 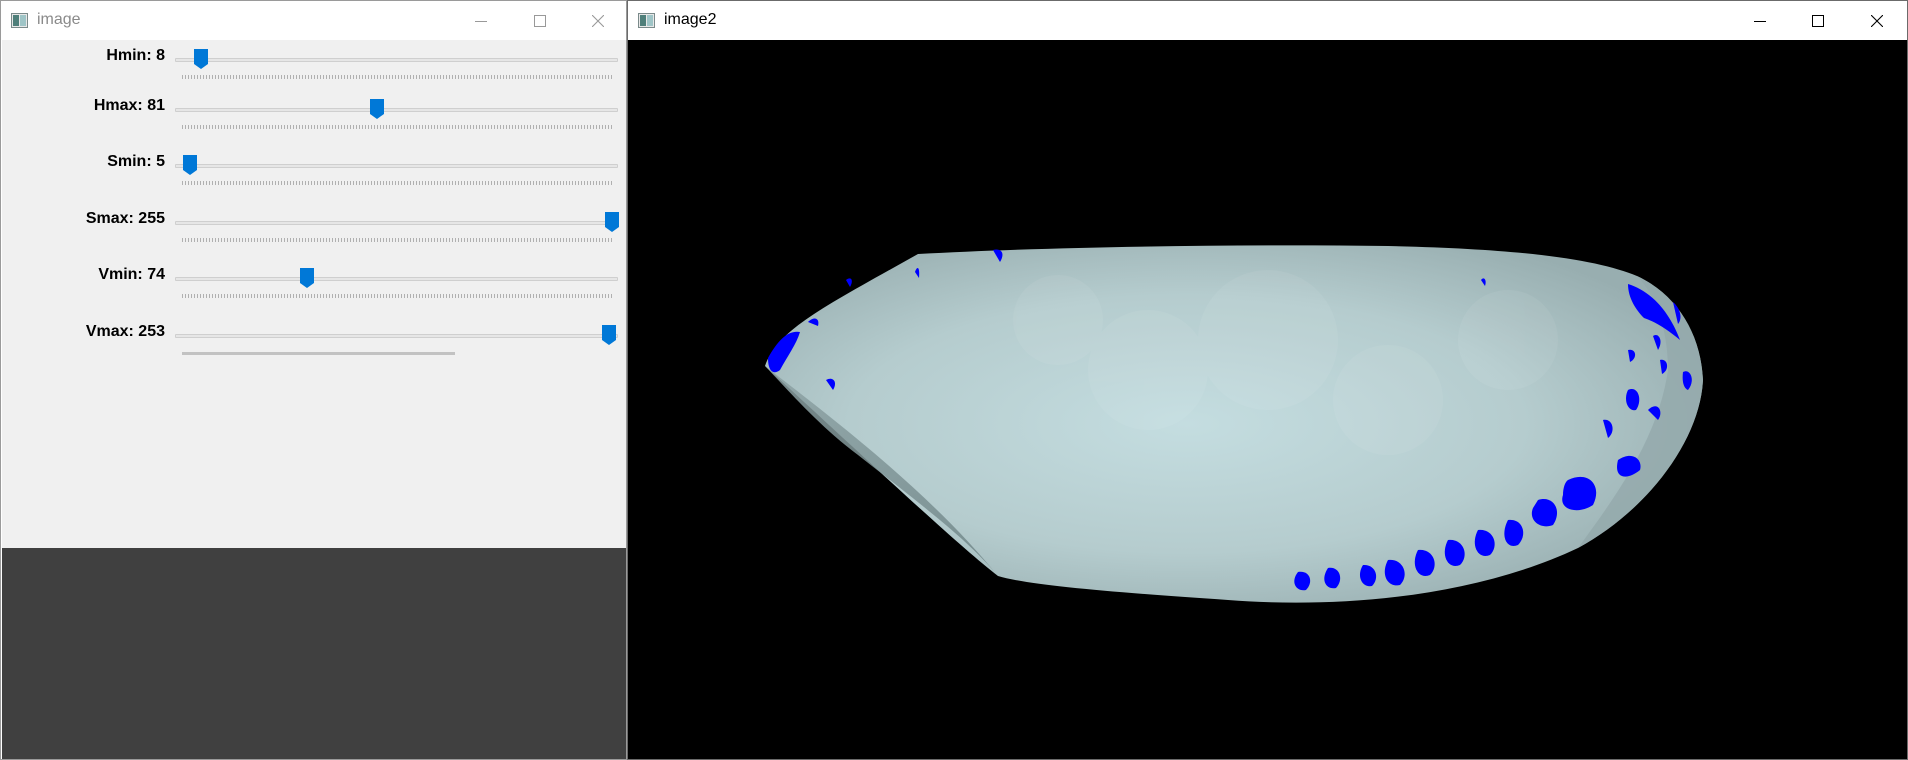 What do you see at coordinates (314, 121) in the screenshot?
I see `trackbar-hmax: Hmax: 81` at bounding box center [314, 121].